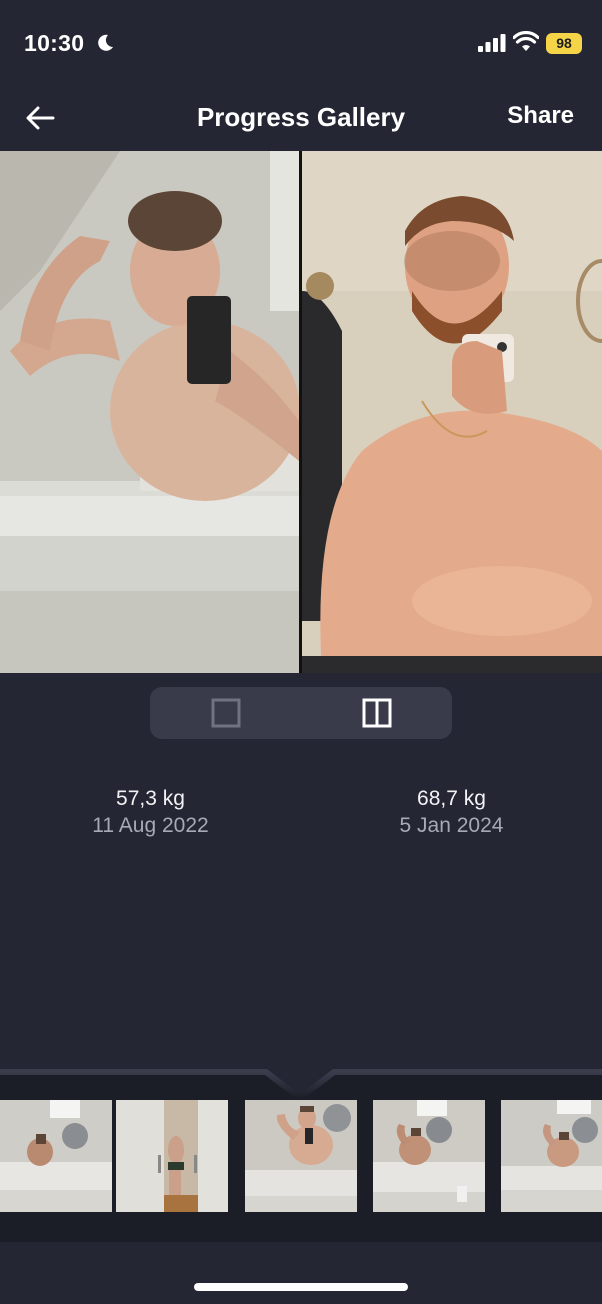 The height and width of the screenshot is (1304, 602). I want to click on split-view-icon, so click(376, 713).